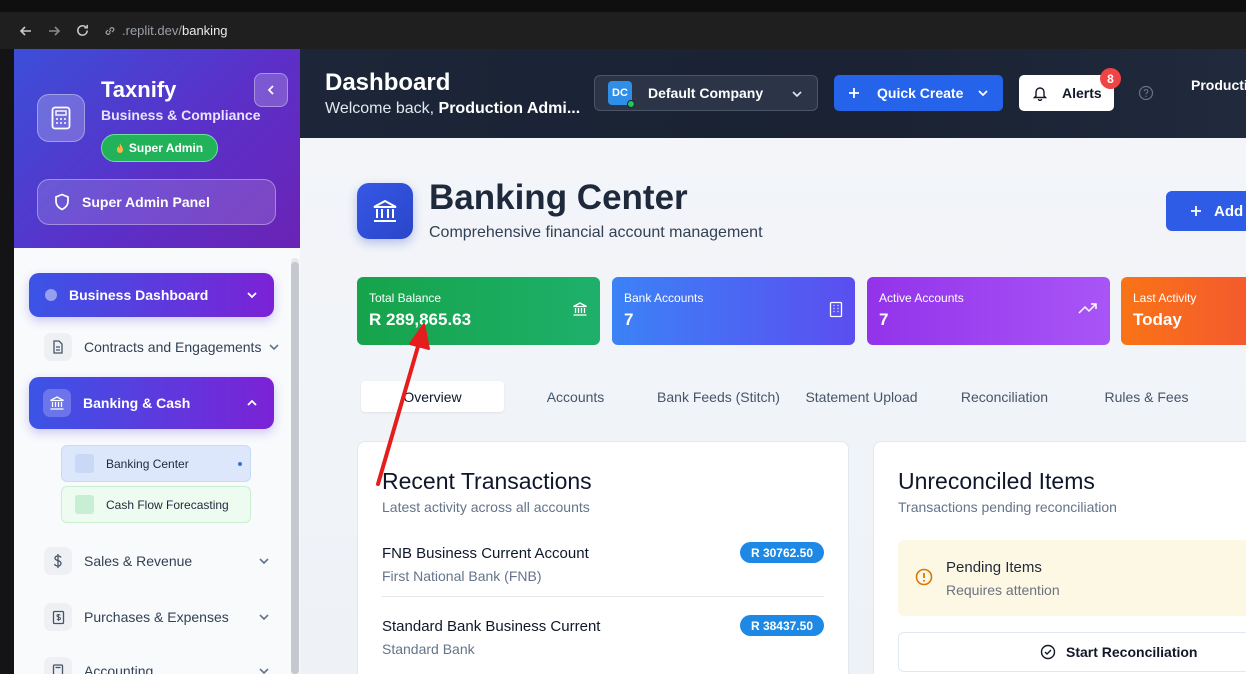 This screenshot has height=674, width=1246. What do you see at coordinates (718, 396) in the screenshot?
I see `tab-bank-feeds: Bank Feeds (Stitch)` at bounding box center [718, 396].